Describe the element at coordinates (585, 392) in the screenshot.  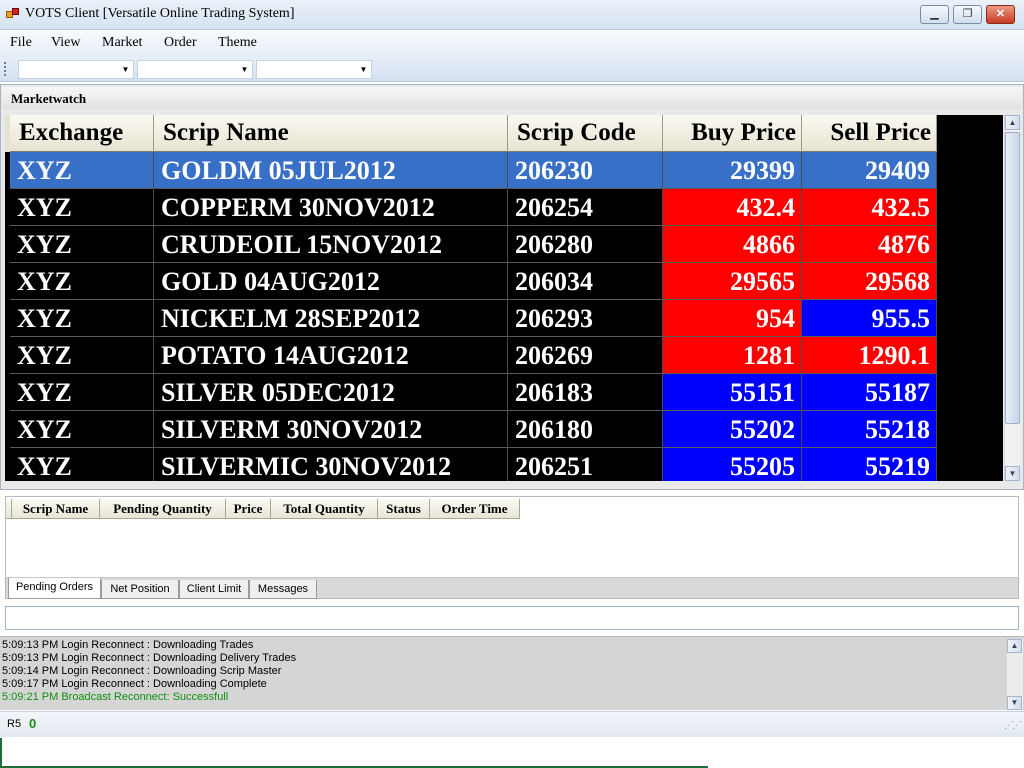
I see `cell-scrip-code: 206183` at that location.